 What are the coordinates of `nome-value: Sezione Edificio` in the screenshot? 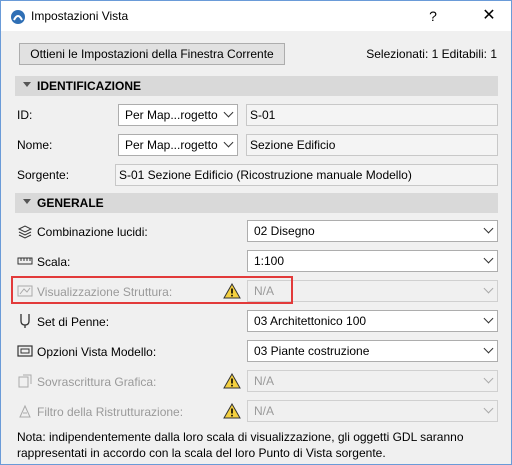 It's located at (293, 145).